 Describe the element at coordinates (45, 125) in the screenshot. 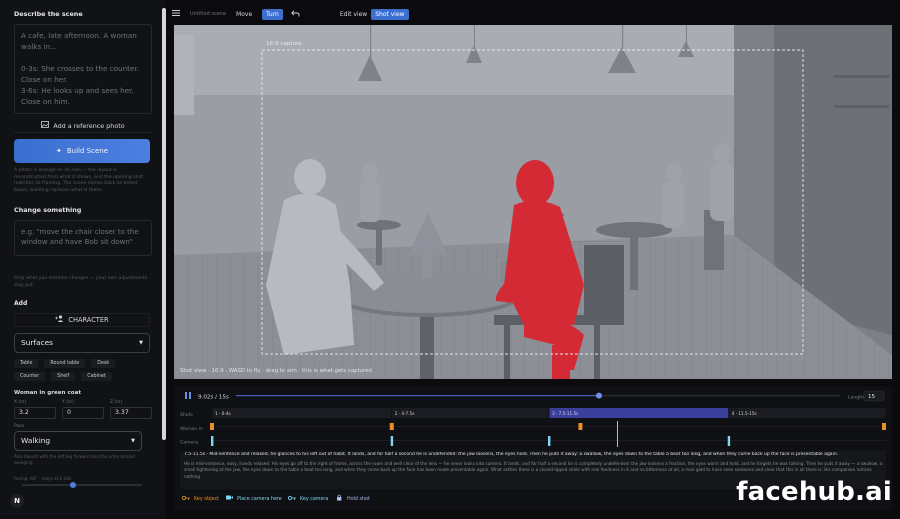

I see `image-icon` at that location.